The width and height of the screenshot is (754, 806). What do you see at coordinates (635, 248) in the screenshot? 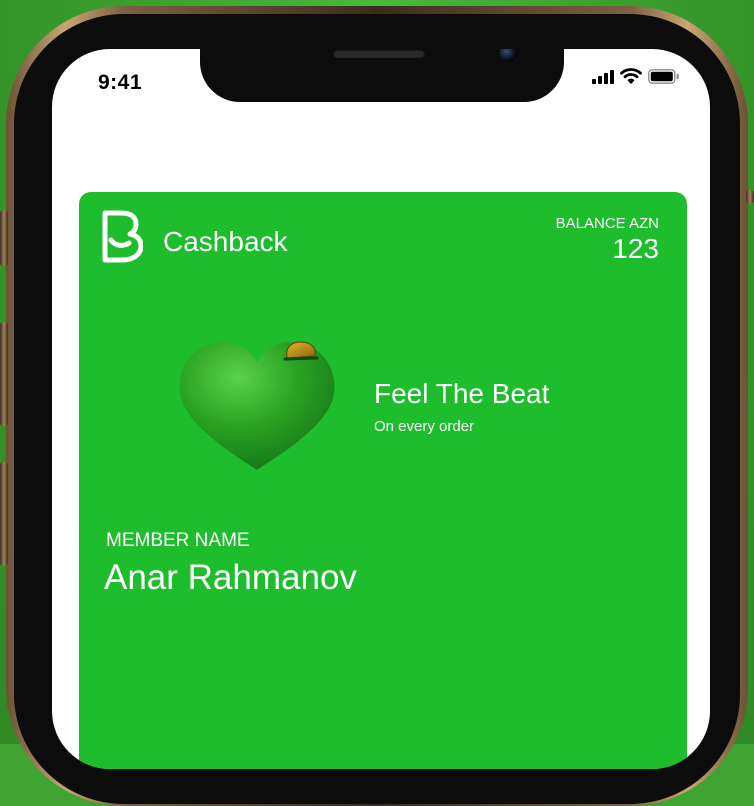
I see `balance-value: 123` at bounding box center [635, 248].